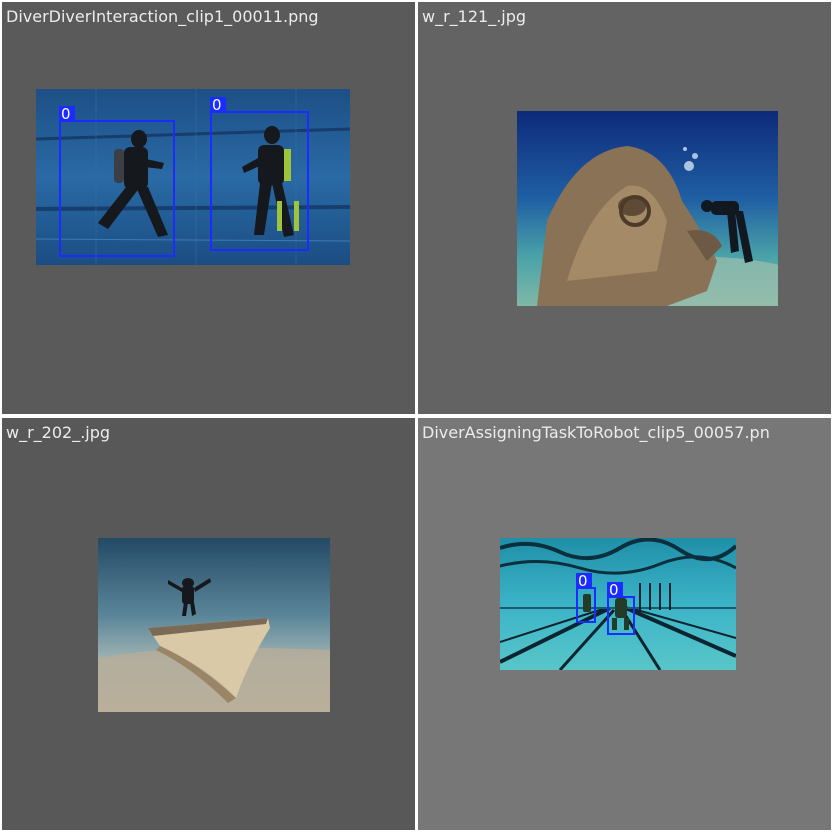 This screenshot has height=832, width=832. What do you see at coordinates (647, 208) in the screenshot?
I see `wreck-diver-photo` at bounding box center [647, 208].